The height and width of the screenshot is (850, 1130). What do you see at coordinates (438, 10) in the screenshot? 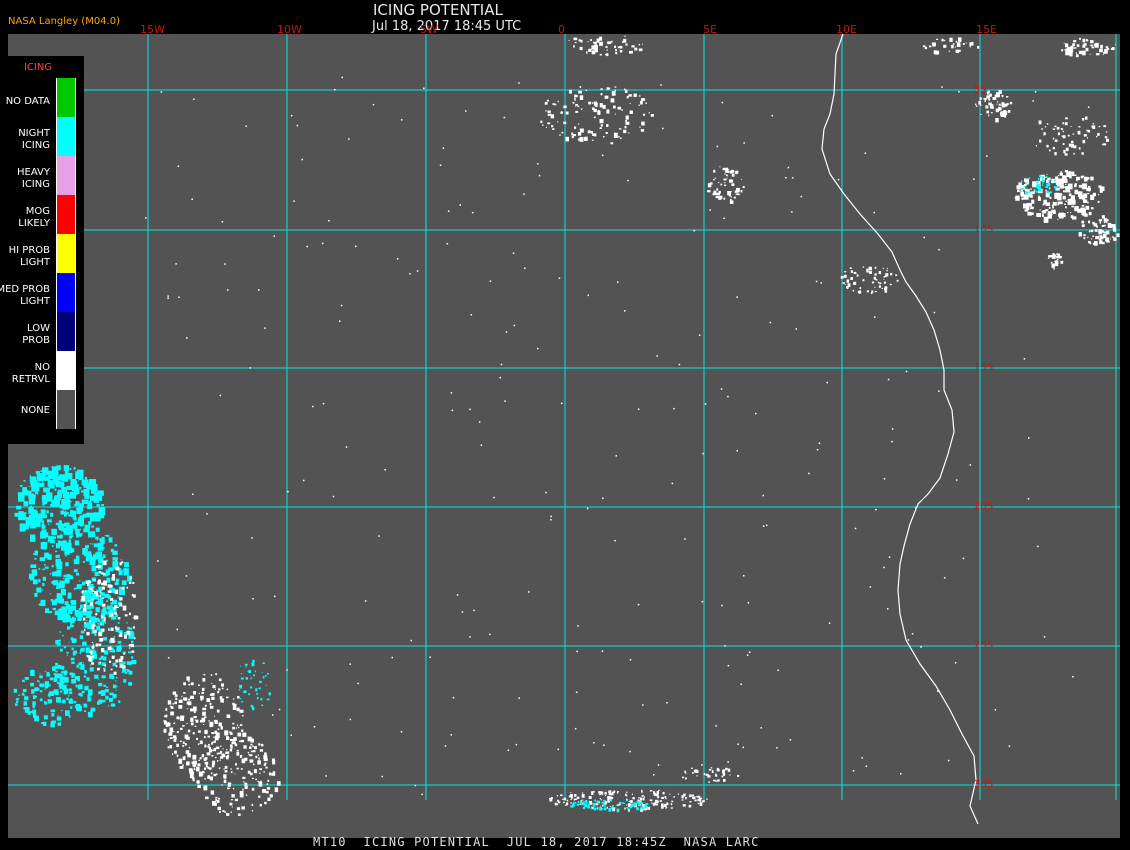
I see `map-title: ICING POTENTIAL` at bounding box center [438, 10].